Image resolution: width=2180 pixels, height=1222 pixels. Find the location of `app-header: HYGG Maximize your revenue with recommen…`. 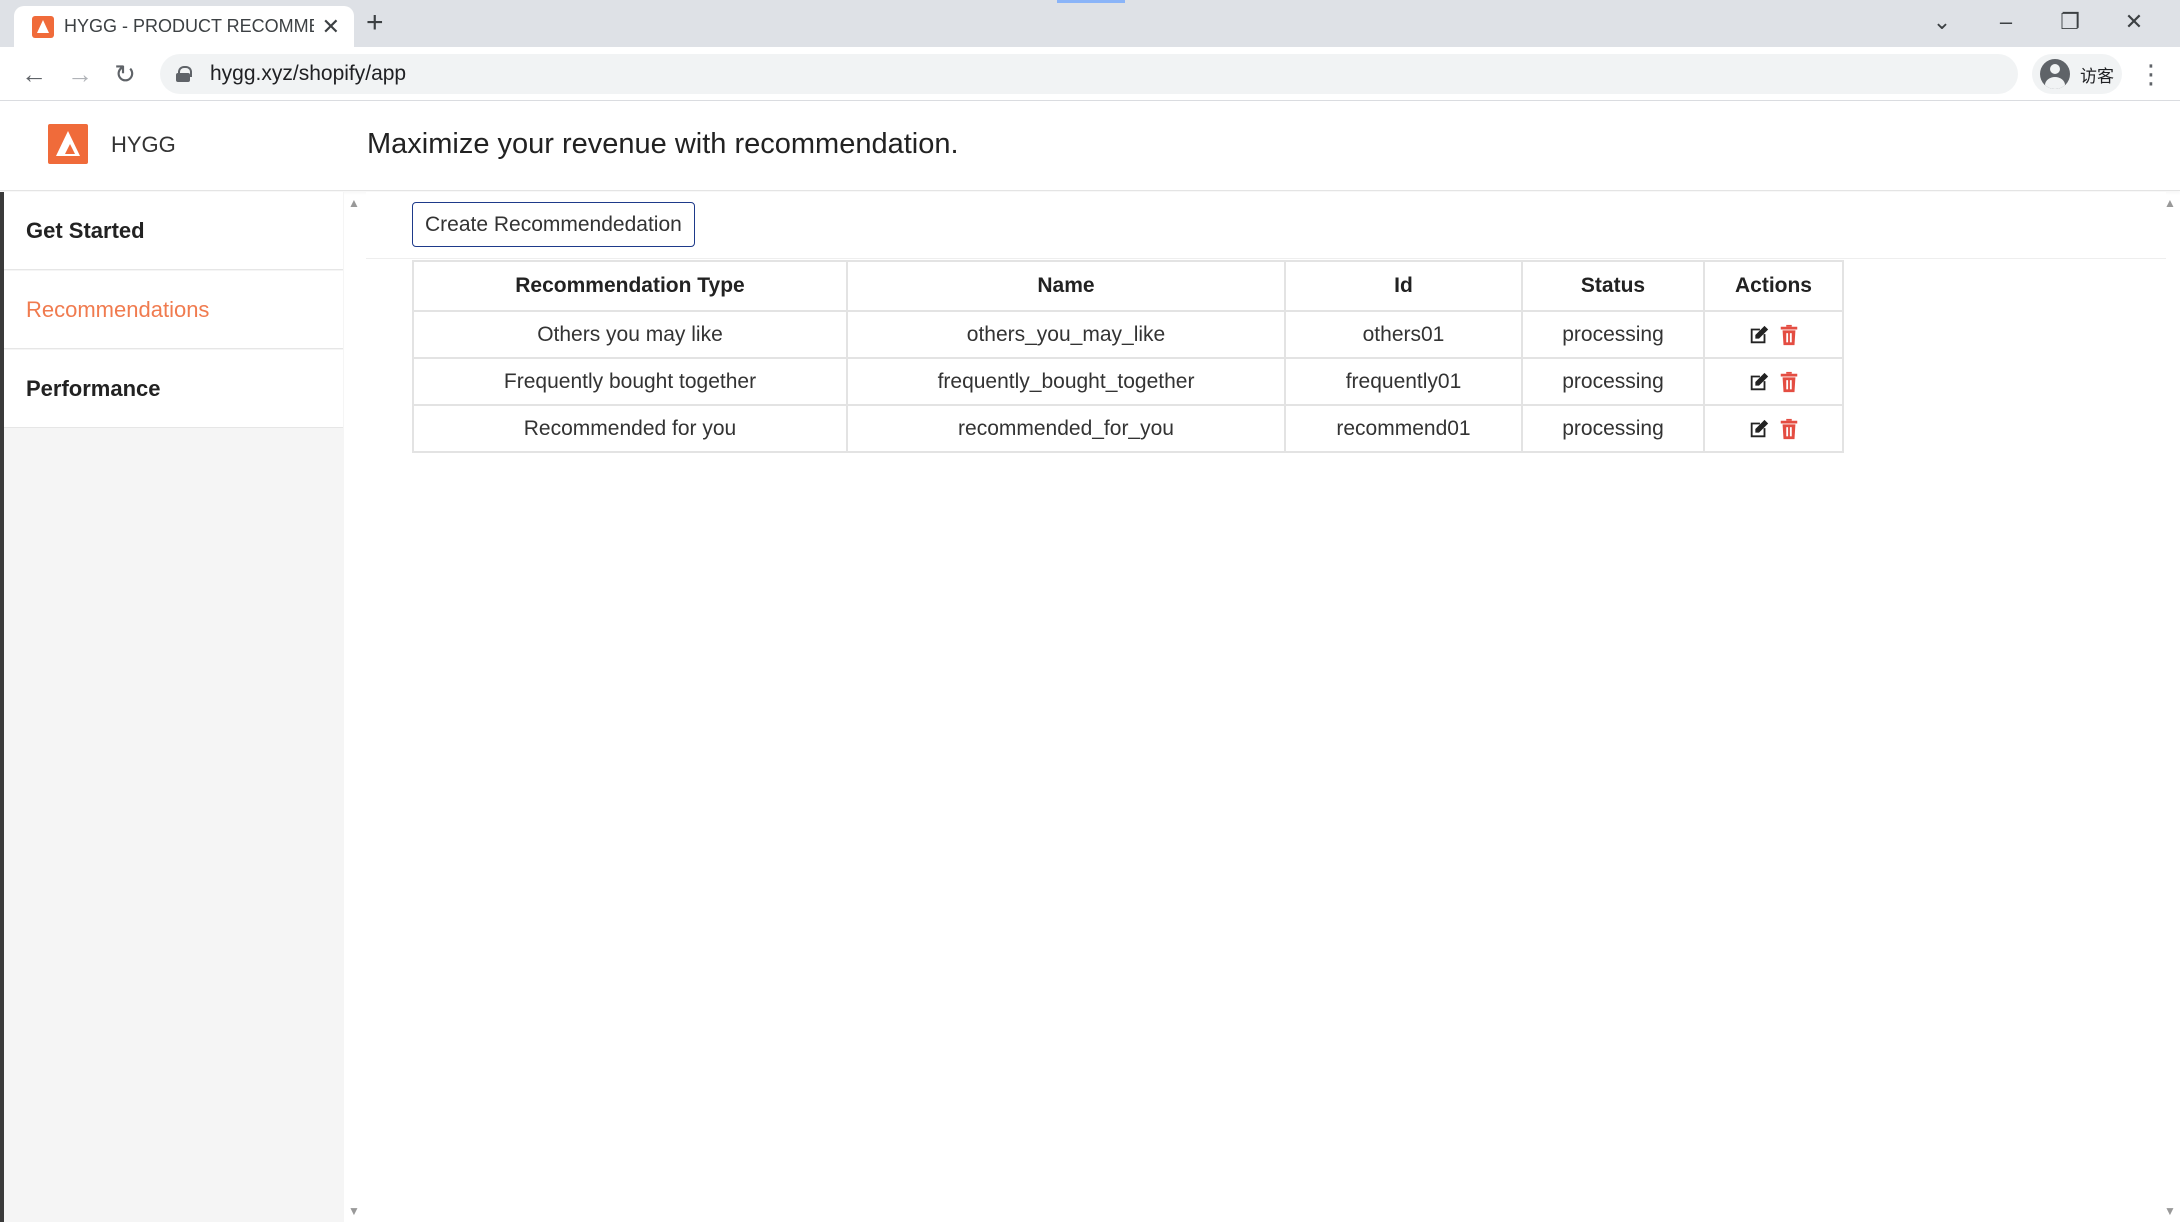

app-header: HYGG Maximize your revenue with recommen… is located at coordinates (1090, 146).